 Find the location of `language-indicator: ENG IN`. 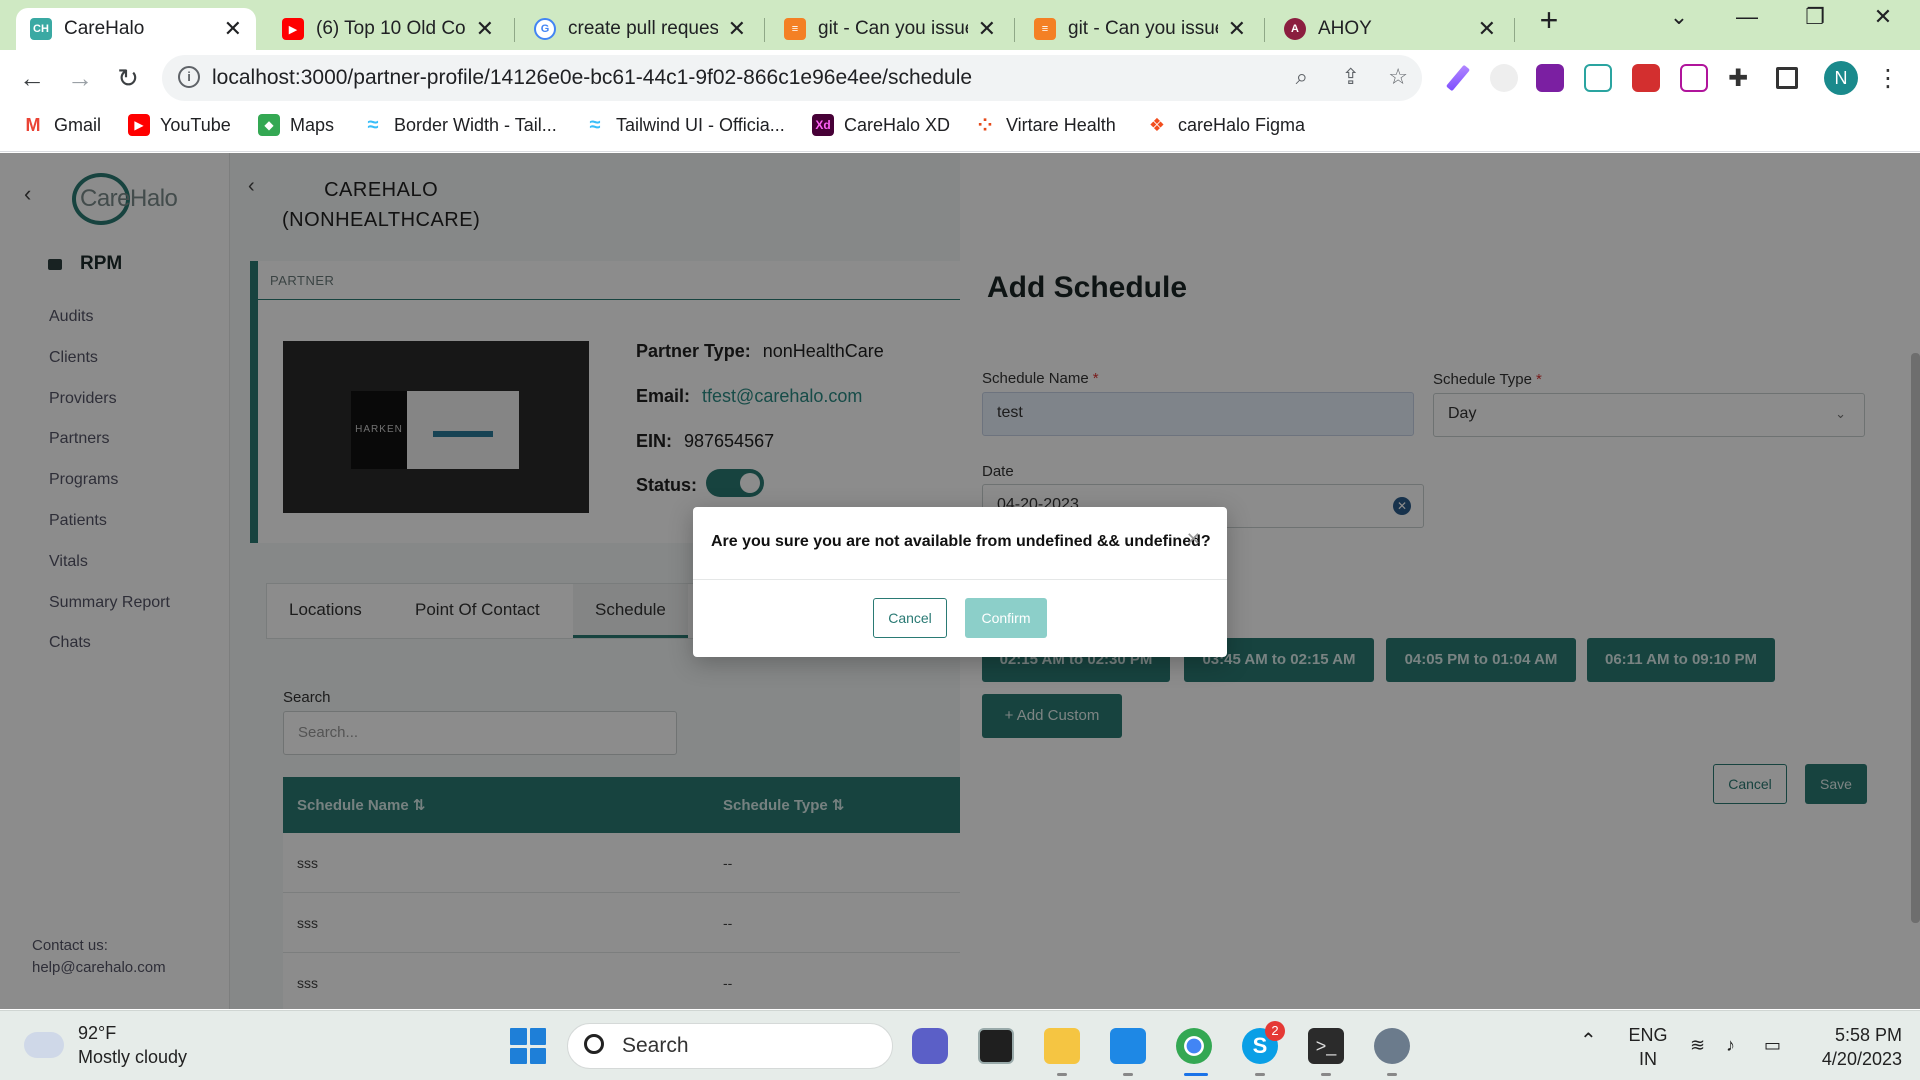

language-indicator: ENG IN is located at coordinates (1648, 1047).